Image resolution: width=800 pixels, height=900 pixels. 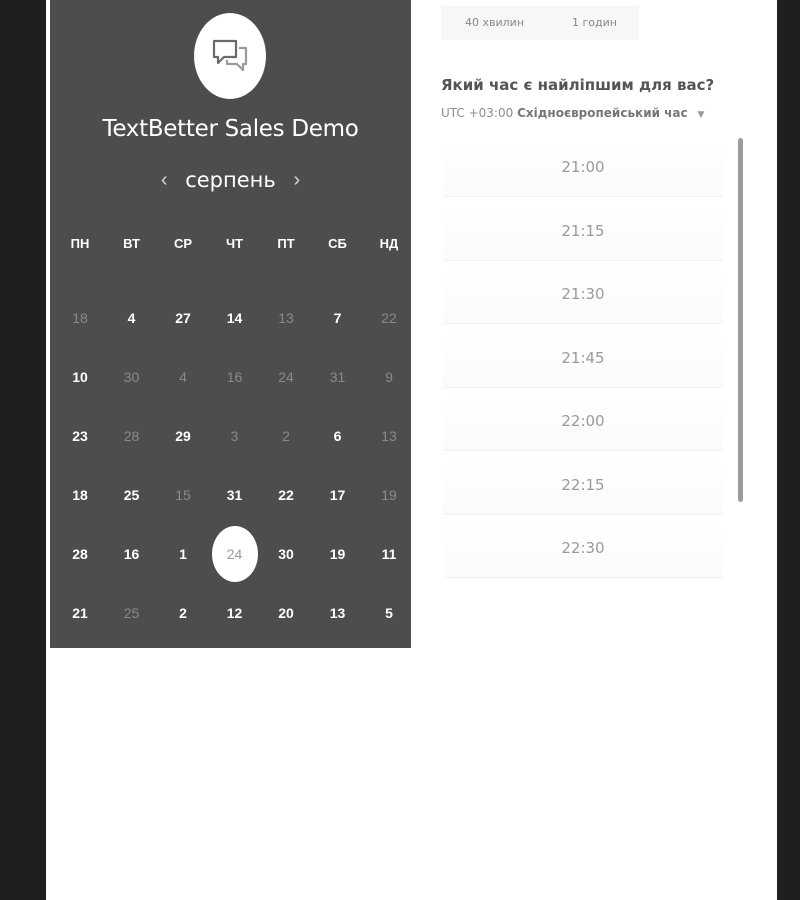 I want to click on calendar-day: 10, so click(x=80, y=377).